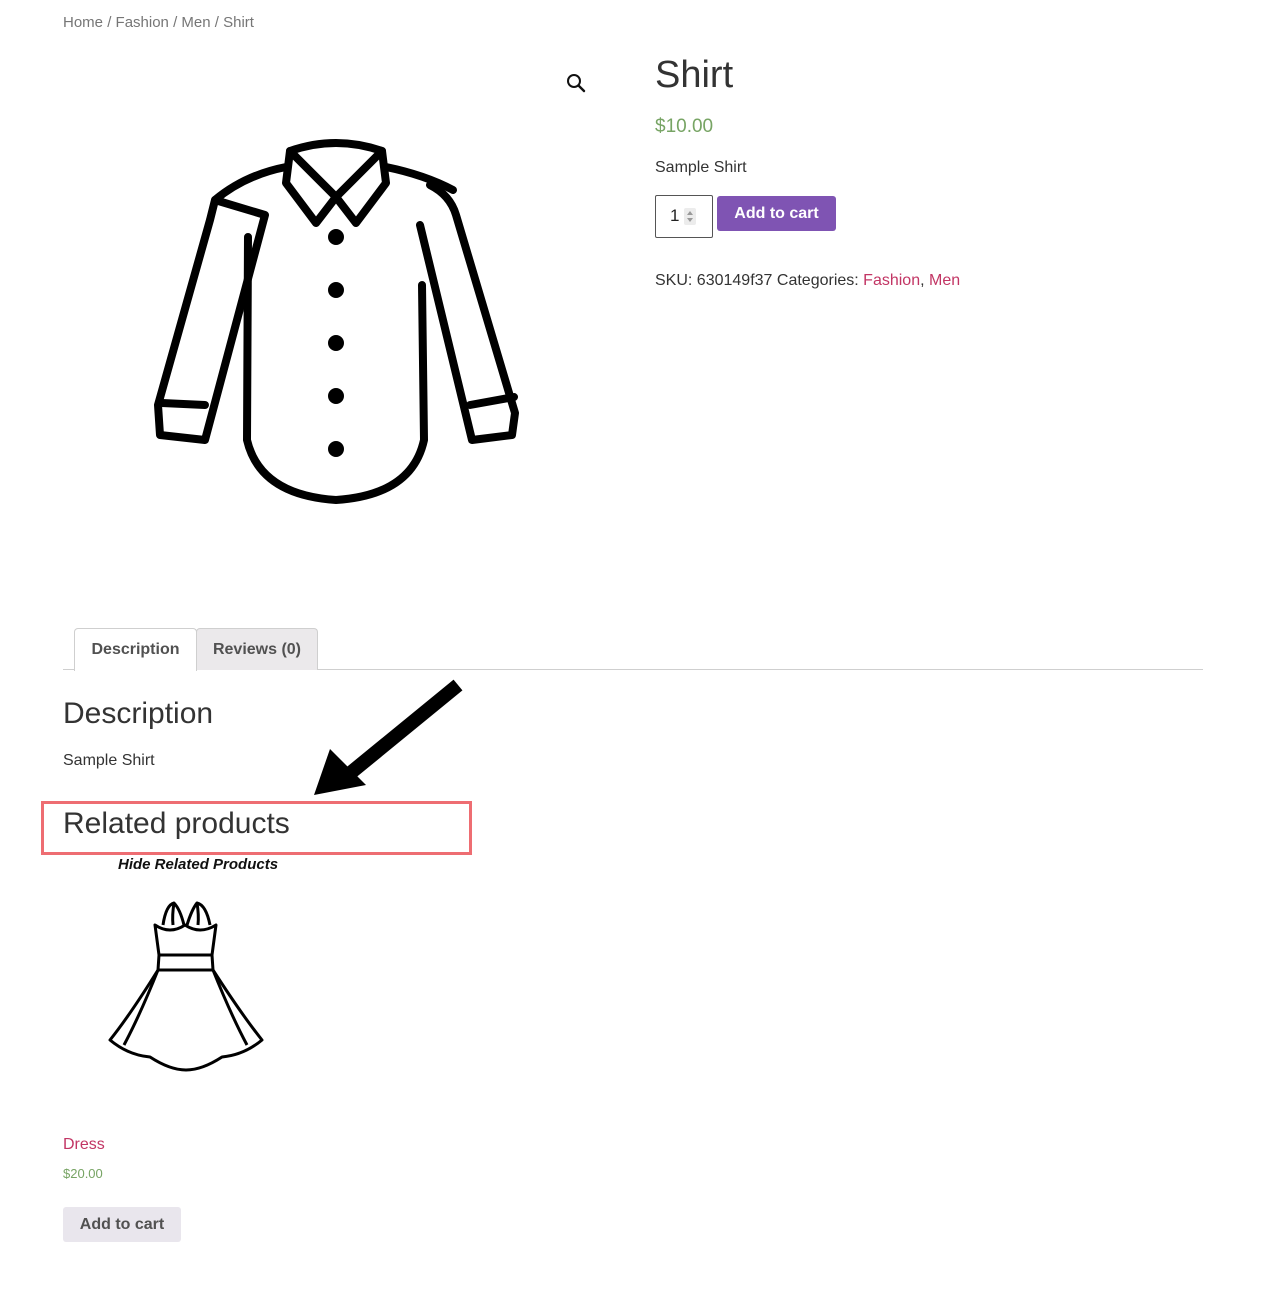  Describe the element at coordinates (238, 22) in the screenshot. I see `breadcrumb-current: Shirt` at that location.